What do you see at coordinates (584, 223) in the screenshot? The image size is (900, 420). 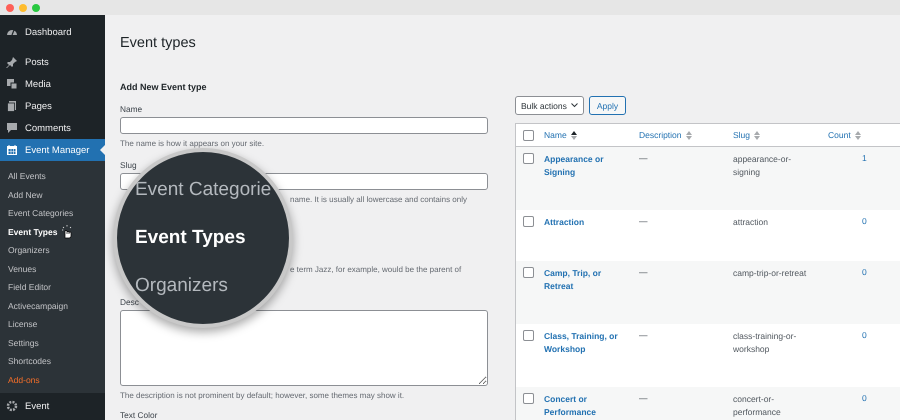 I see `name-link: Attraction` at bounding box center [584, 223].